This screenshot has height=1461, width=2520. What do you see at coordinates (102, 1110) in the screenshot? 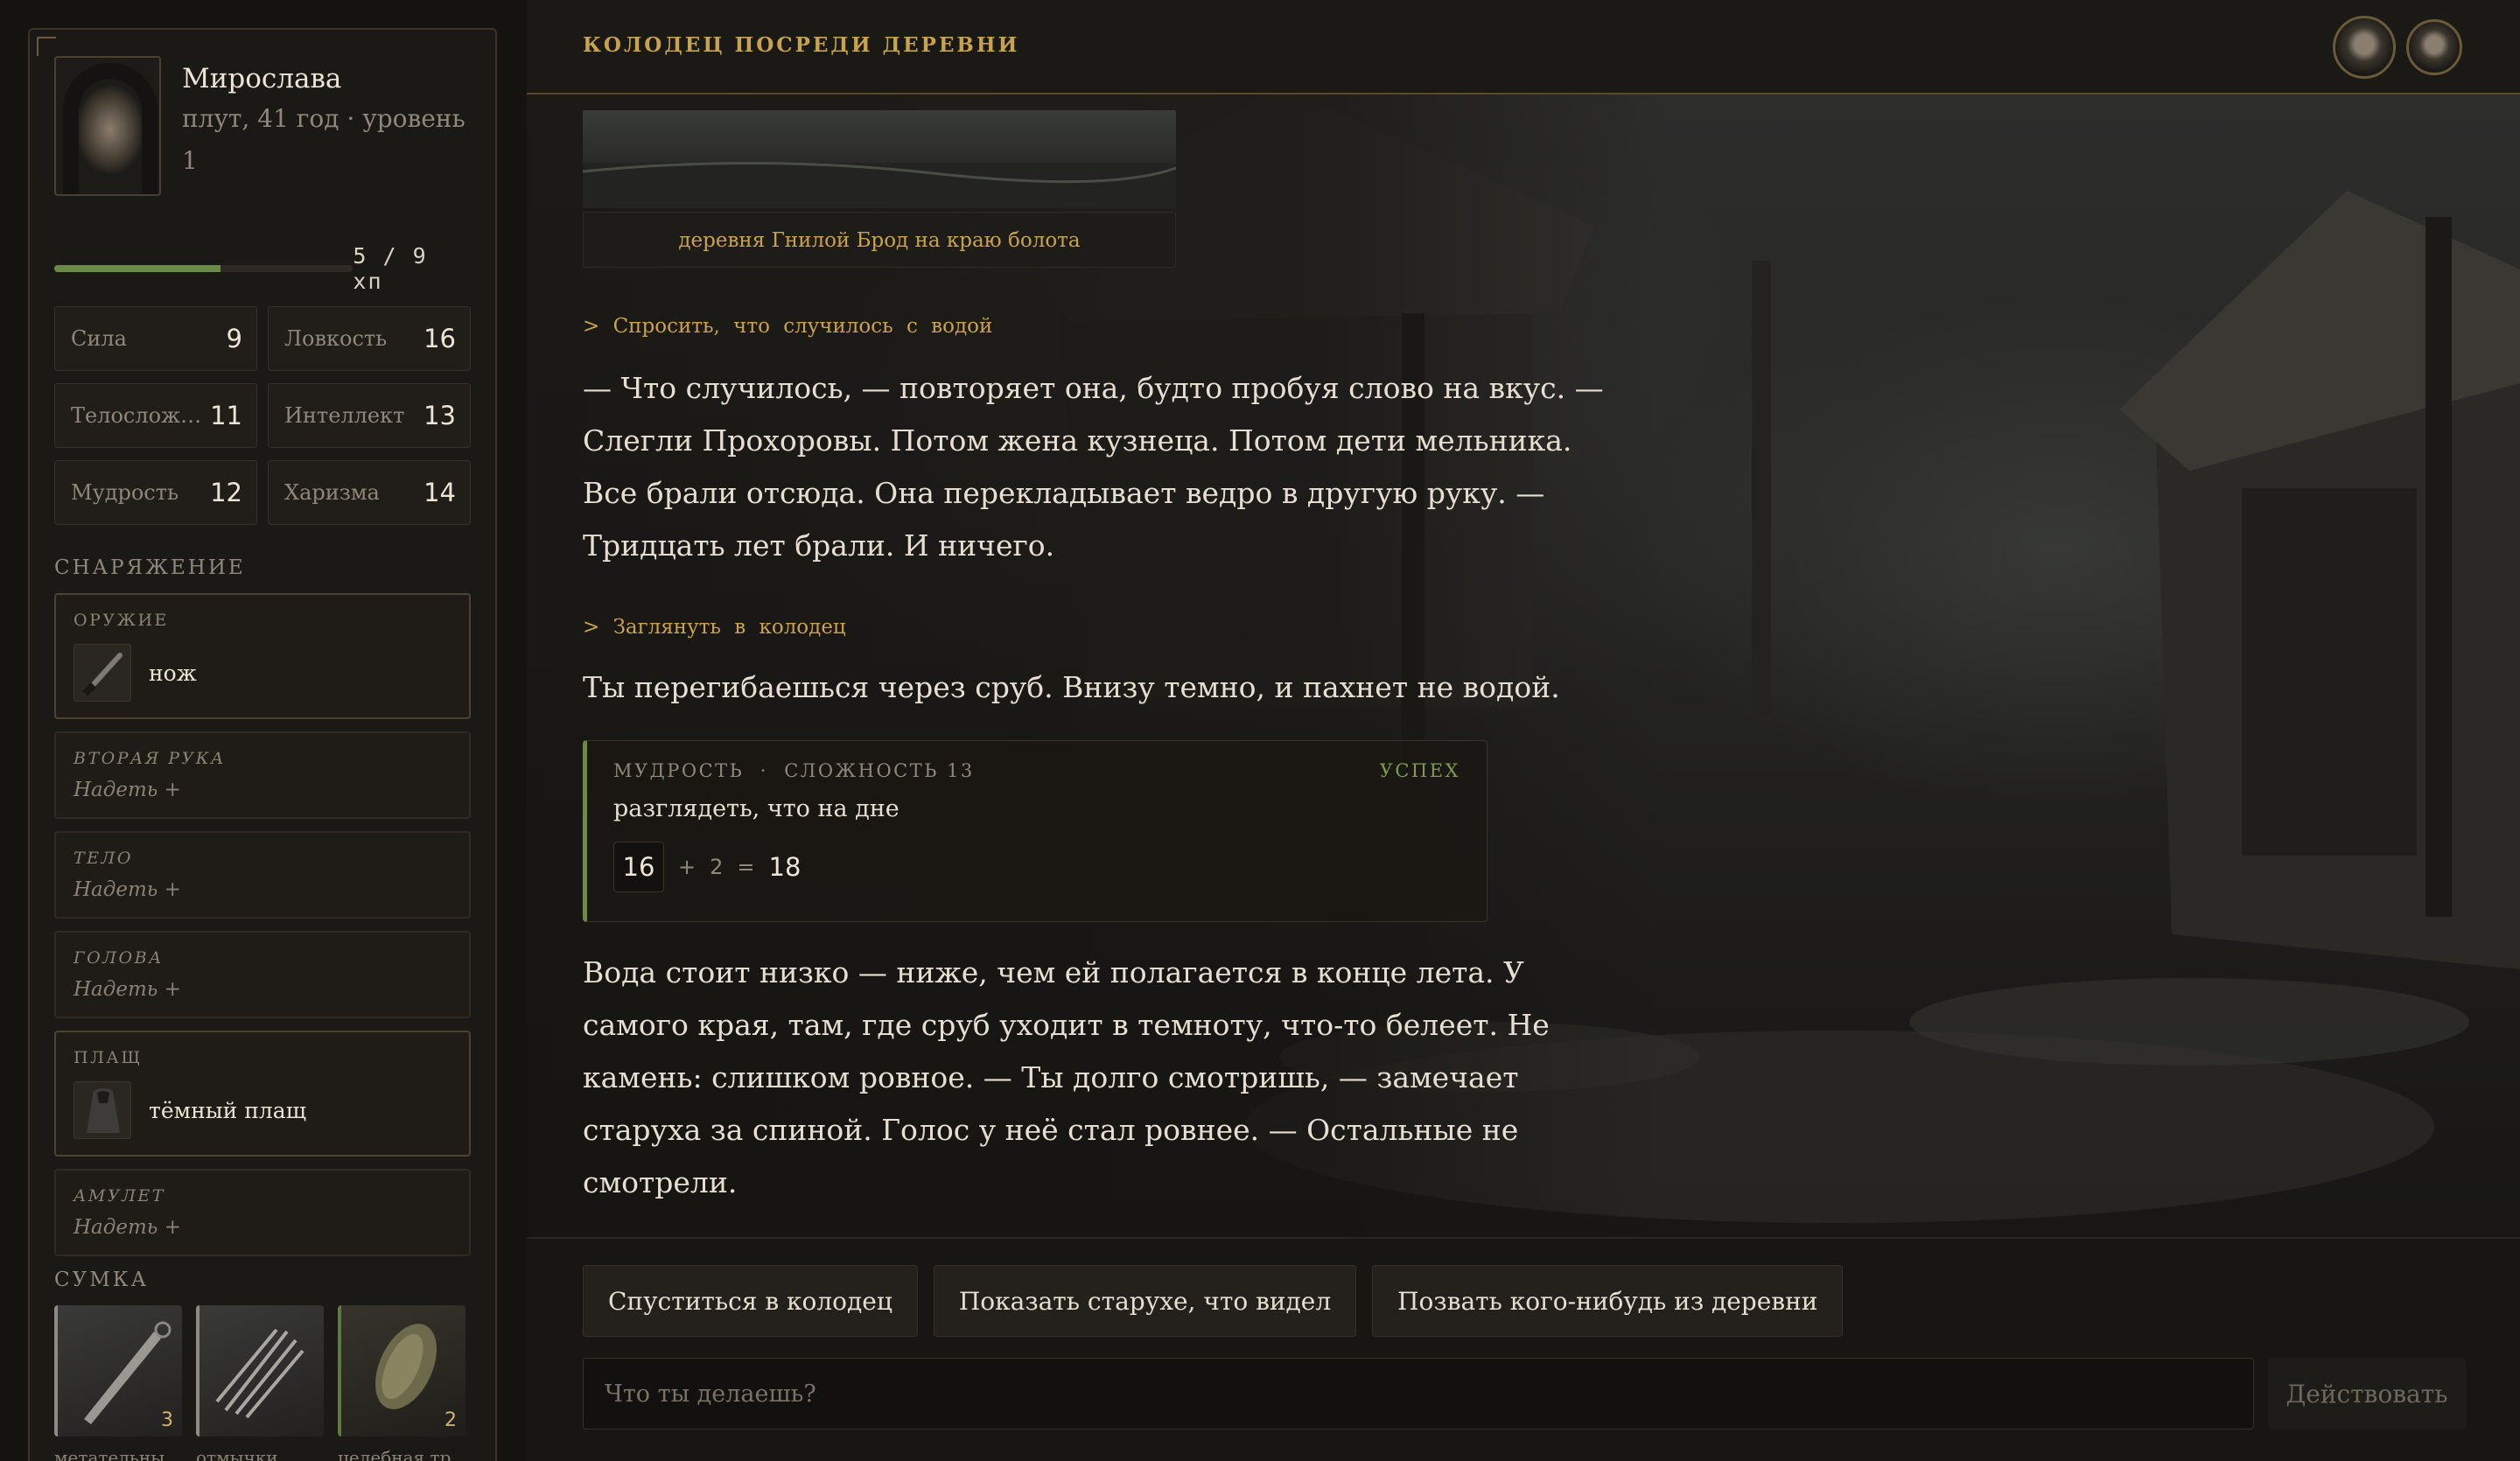
I see `cloak-icon` at bounding box center [102, 1110].